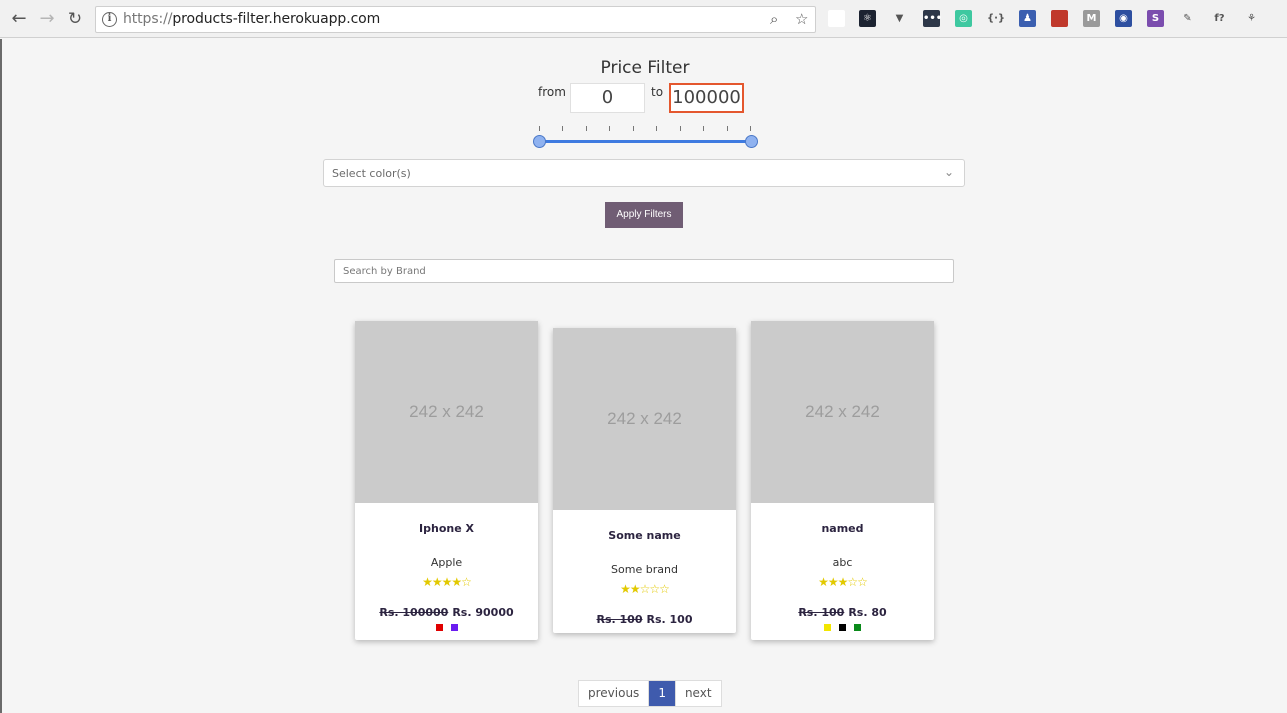 The height and width of the screenshot is (713, 1287). What do you see at coordinates (867, 612) in the screenshot?
I see `sale-price: Rs. 80` at bounding box center [867, 612].